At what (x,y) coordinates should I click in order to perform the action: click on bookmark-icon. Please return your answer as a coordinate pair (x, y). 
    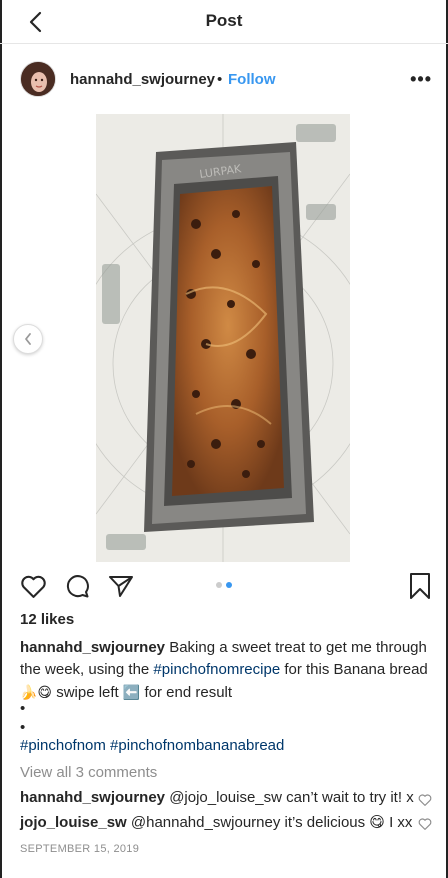
    Looking at the image, I should click on (420, 586).